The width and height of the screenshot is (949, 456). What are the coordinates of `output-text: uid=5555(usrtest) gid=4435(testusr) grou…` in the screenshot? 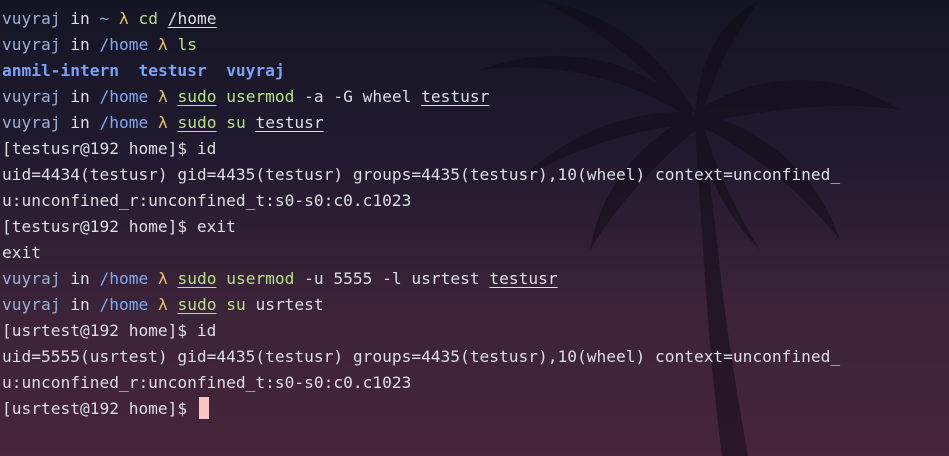 It's located at (421, 356).